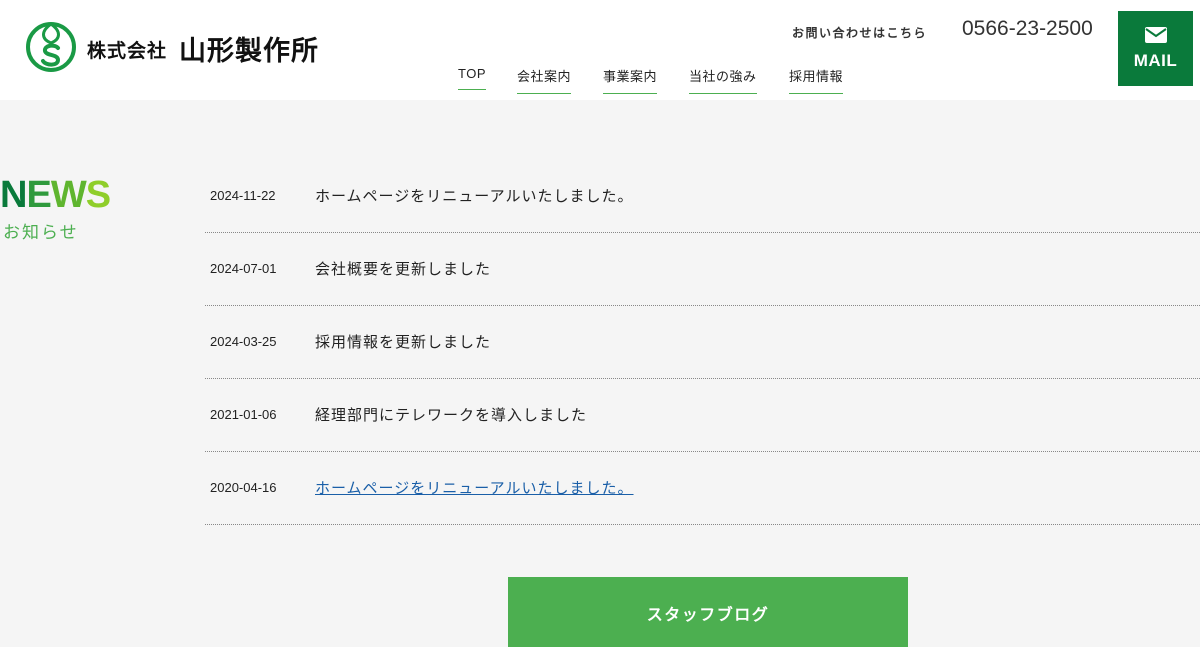 The height and width of the screenshot is (647, 1200). Describe the element at coordinates (243, 268) in the screenshot. I see `news-date: 2024-07-01` at that location.